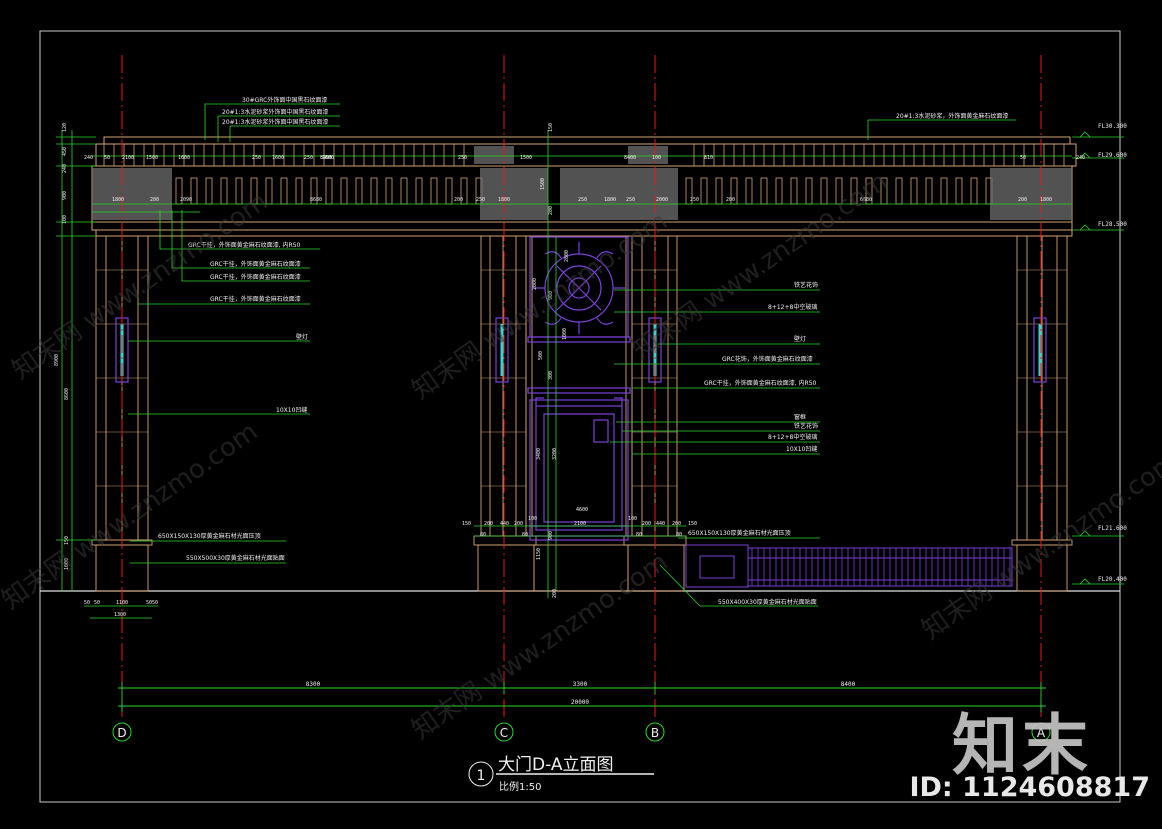  What do you see at coordinates (65, 195) in the screenshot?
I see `left-vertical-dim: 900` at bounding box center [65, 195].